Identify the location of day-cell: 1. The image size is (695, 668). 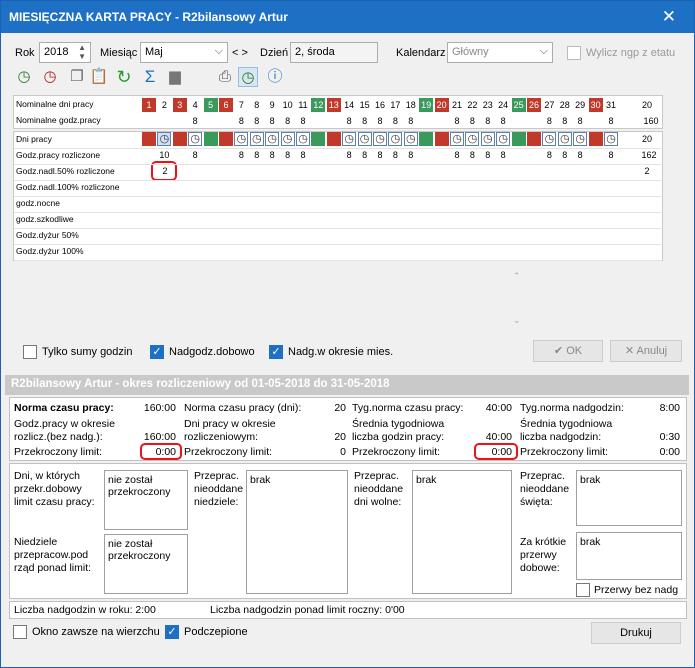
(149, 105).